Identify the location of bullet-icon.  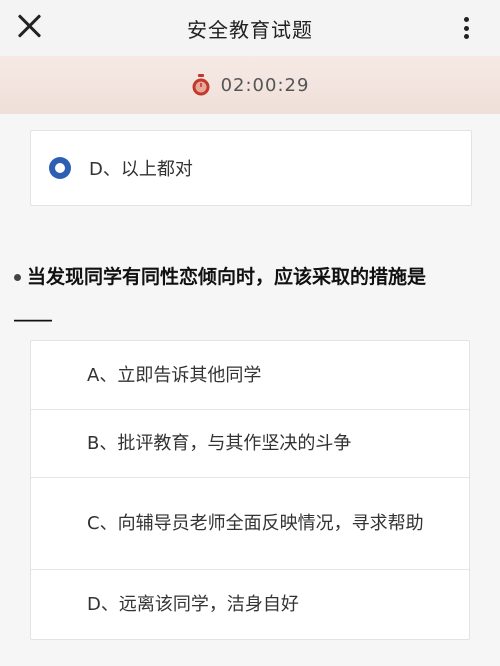
(17, 277).